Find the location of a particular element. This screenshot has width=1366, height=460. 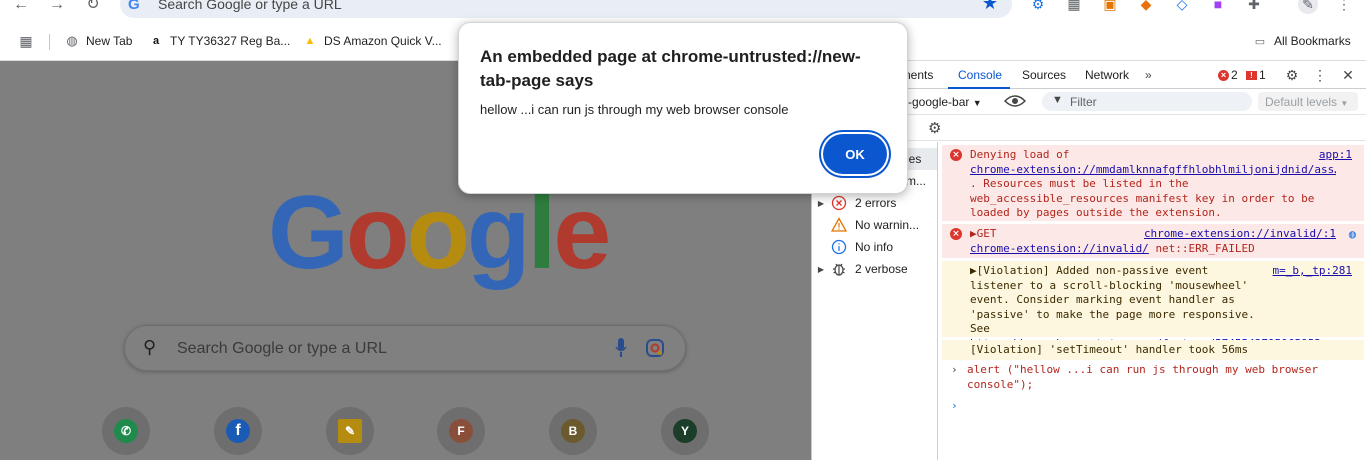

shortcut-f: F is located at coordinates (461, 431).